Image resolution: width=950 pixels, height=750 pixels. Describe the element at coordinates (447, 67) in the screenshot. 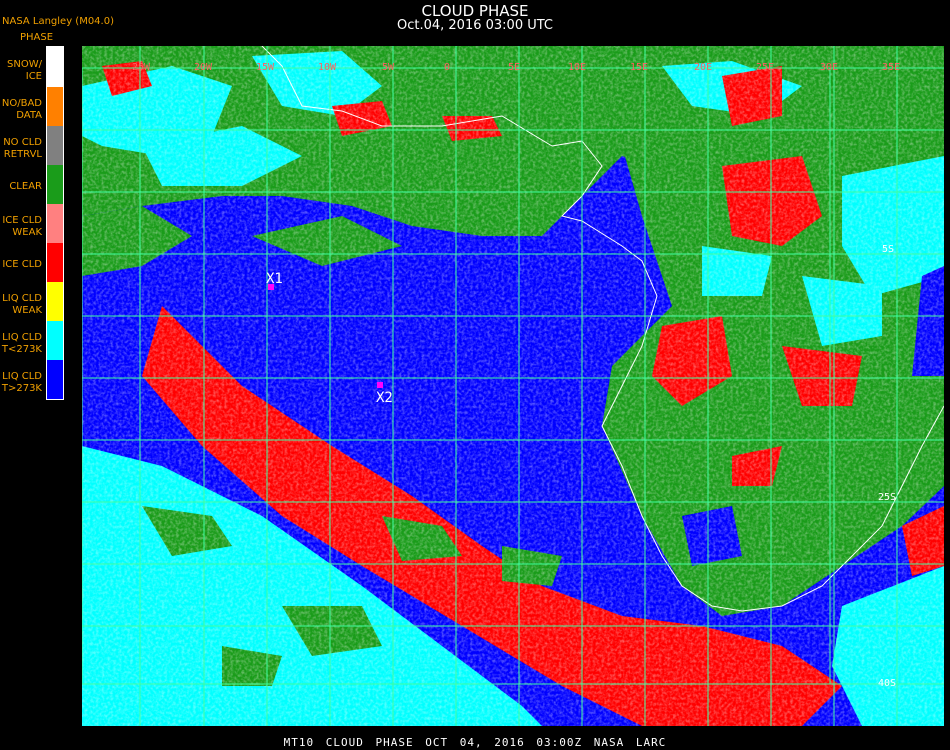

I see `lon-label: 0` at that location.